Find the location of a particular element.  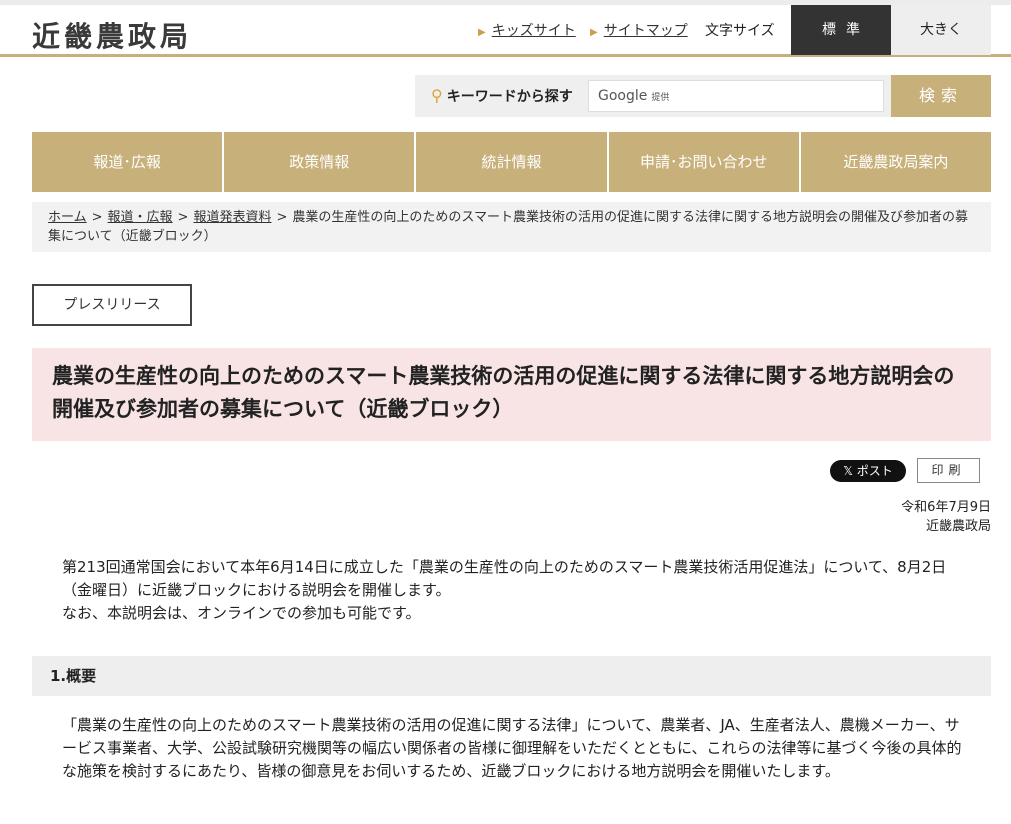

x-post-button: 𝕏 ポスト is located at coordinates (868, 471).